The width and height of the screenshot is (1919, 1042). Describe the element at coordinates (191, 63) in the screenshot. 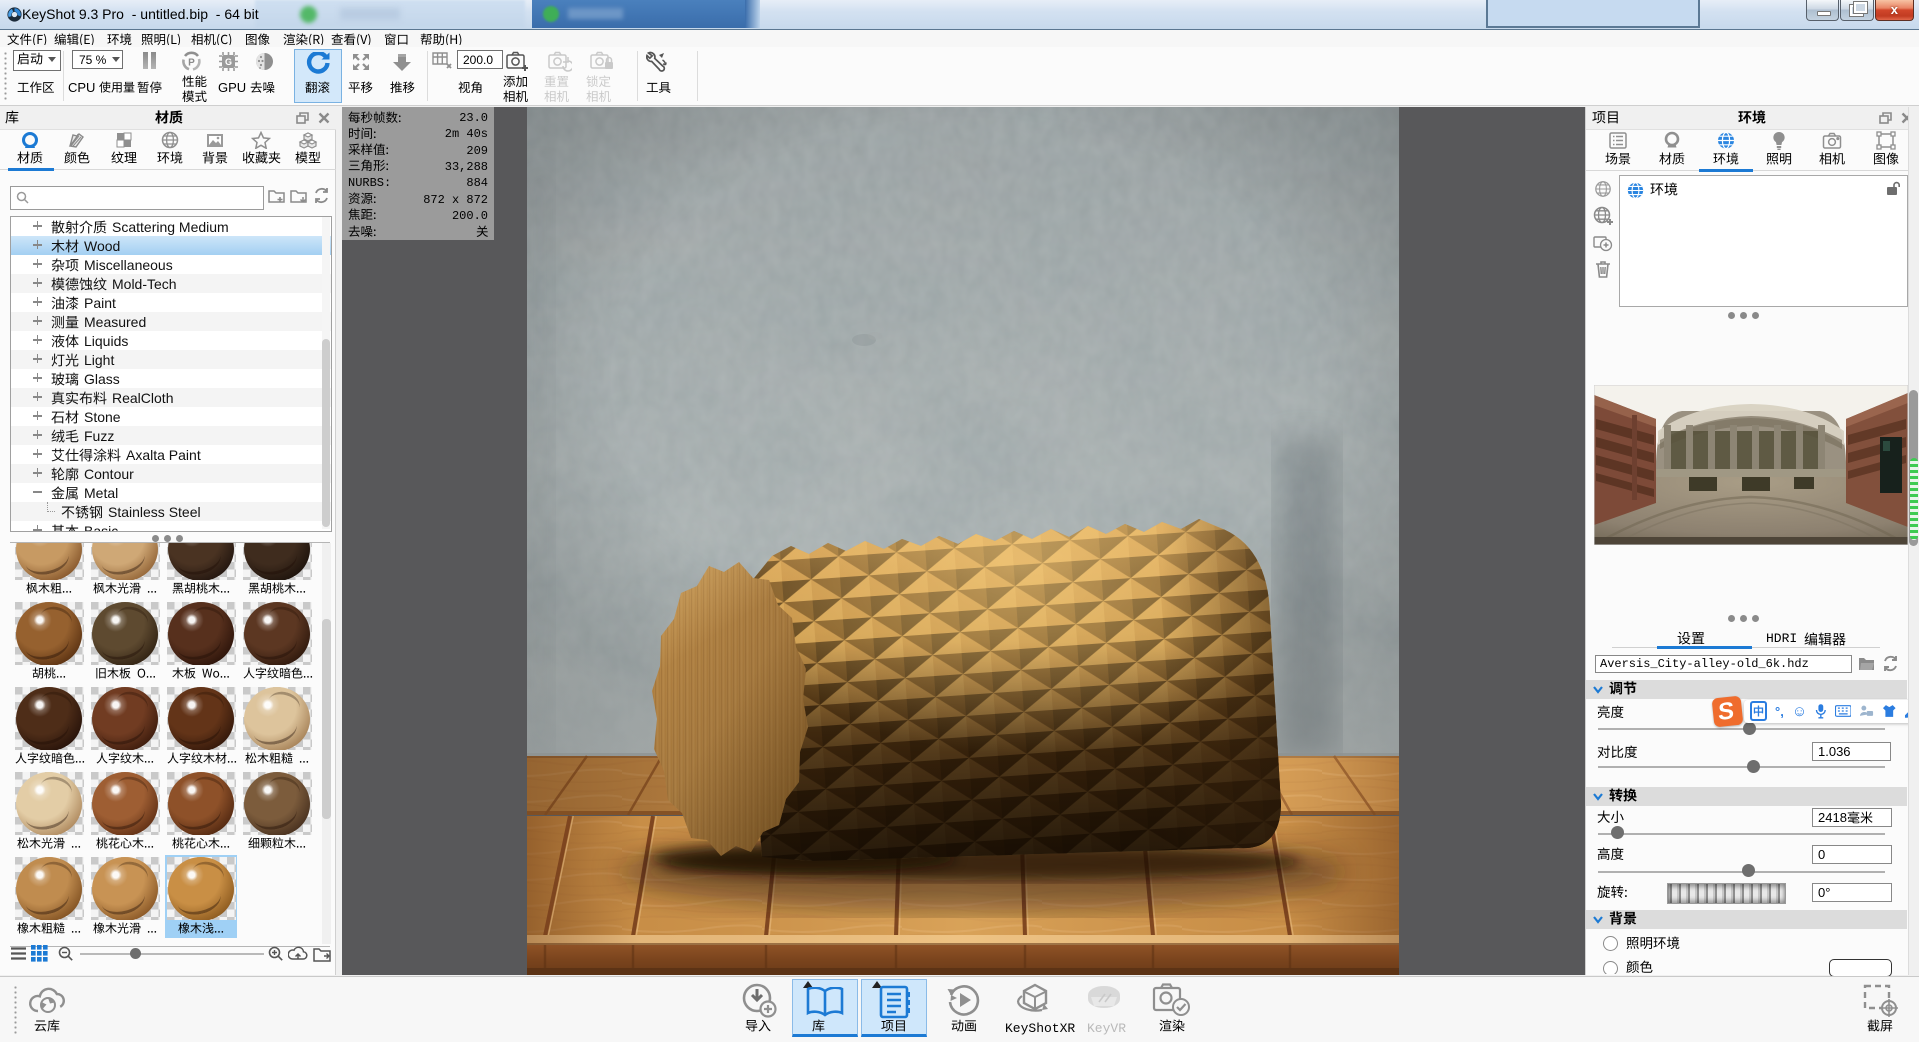

I see `svg-text: P` at that location.